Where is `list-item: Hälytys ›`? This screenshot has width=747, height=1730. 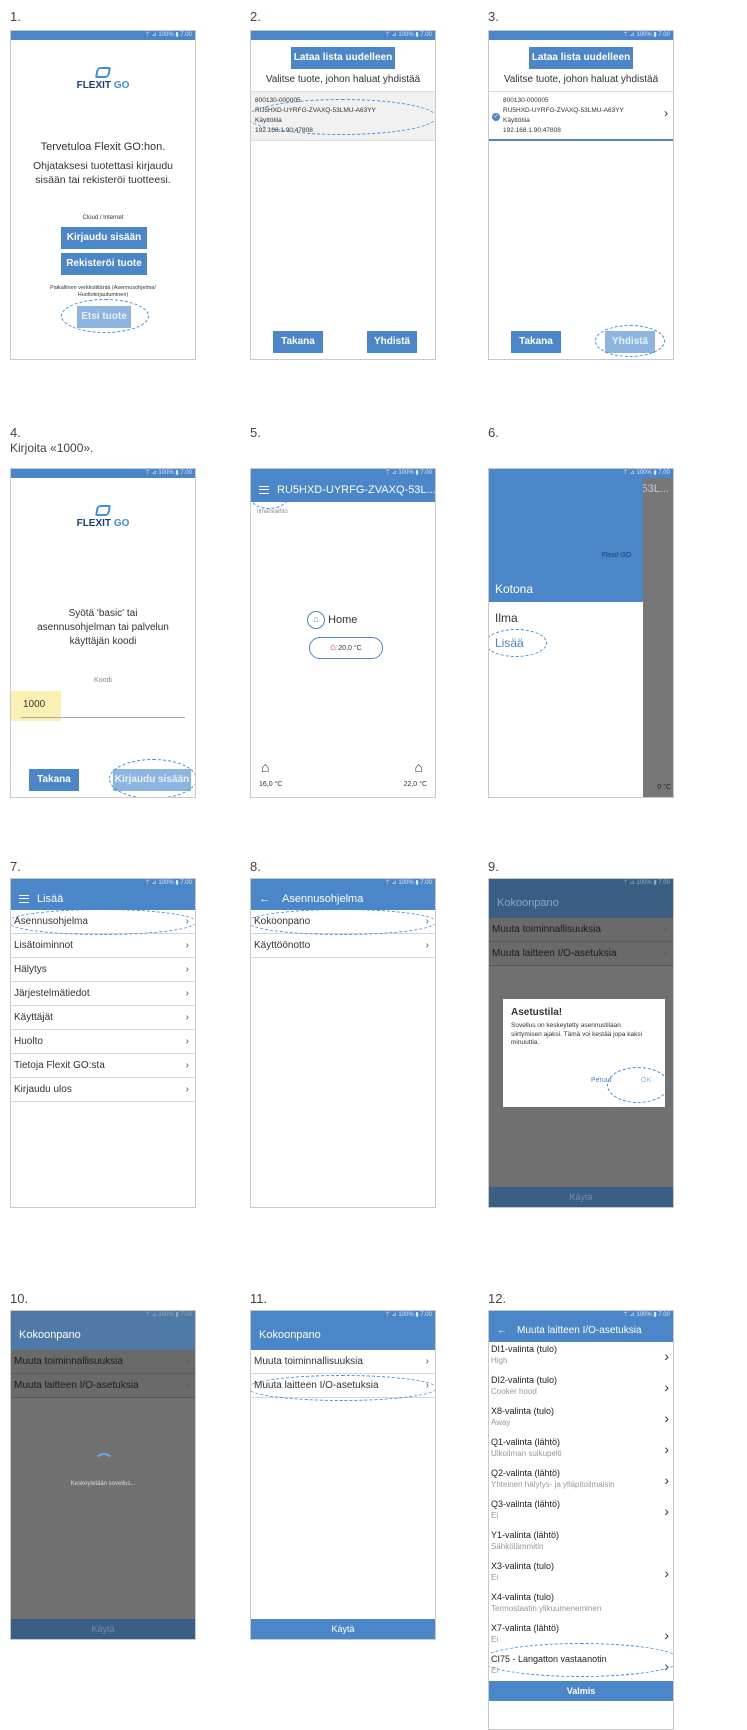 list-item: Hälytys › is located at coordinates (103, 970).